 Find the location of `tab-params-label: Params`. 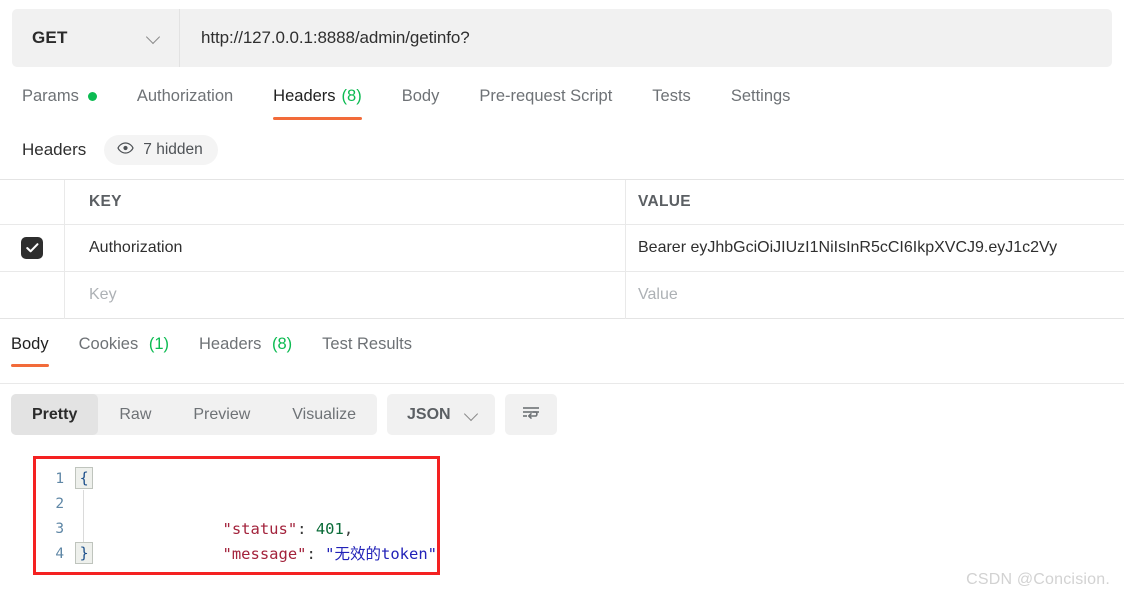

tab-params-label: Params is located at coordinates (50, 96).